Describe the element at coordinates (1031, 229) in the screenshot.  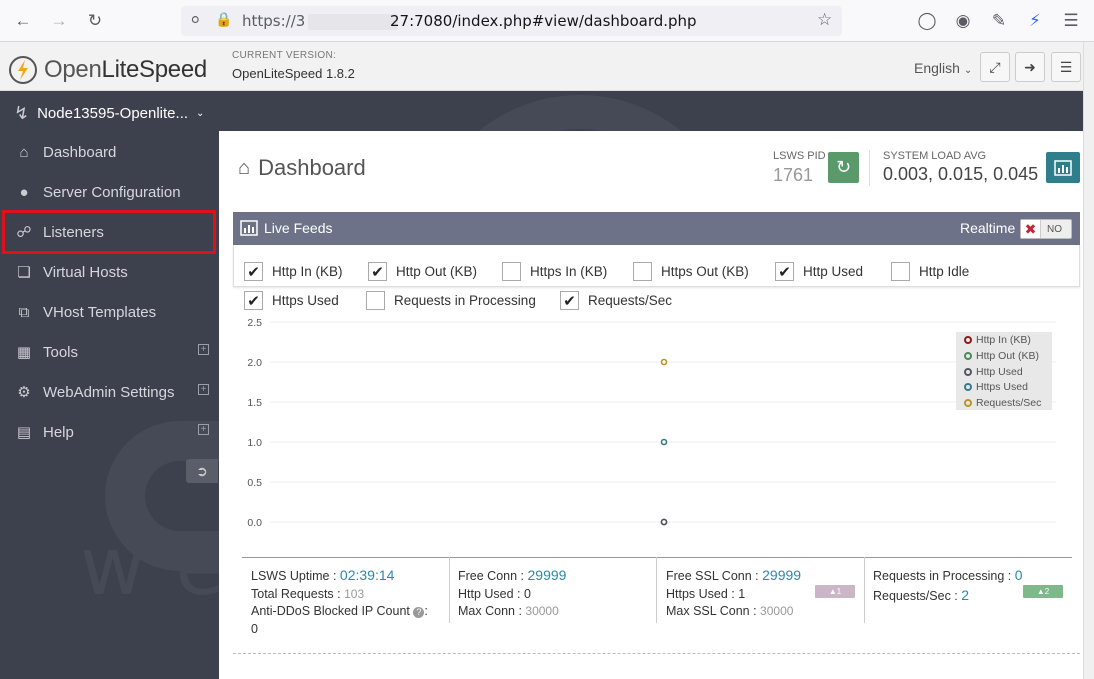
I see `close-icon: ✖` at that location.